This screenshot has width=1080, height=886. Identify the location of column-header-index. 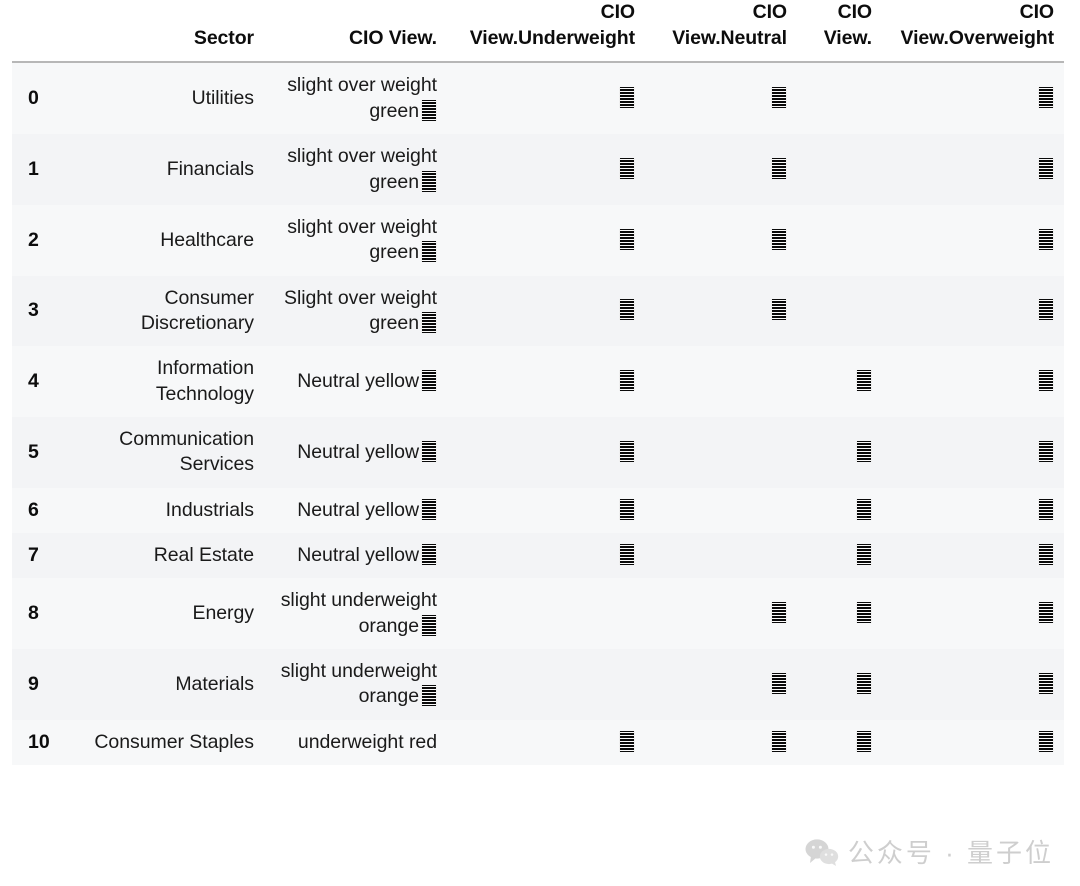
(41, 32).